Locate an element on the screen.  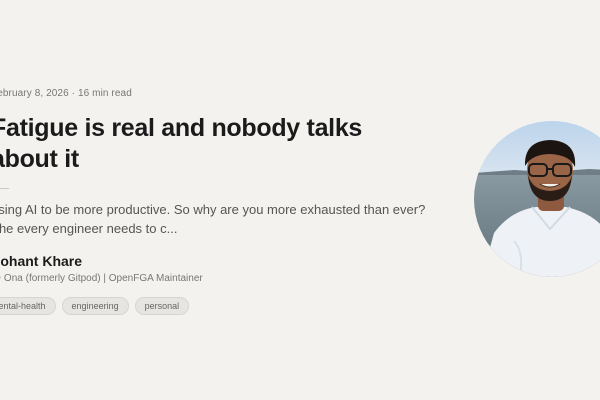
tag-mental-health: mental-health is located at coordinates (28, 306).